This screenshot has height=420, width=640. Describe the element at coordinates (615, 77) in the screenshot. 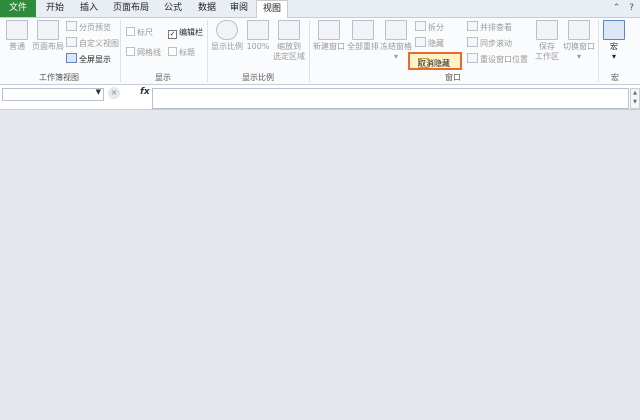

I see `group-label-macros: 宏` at that location.